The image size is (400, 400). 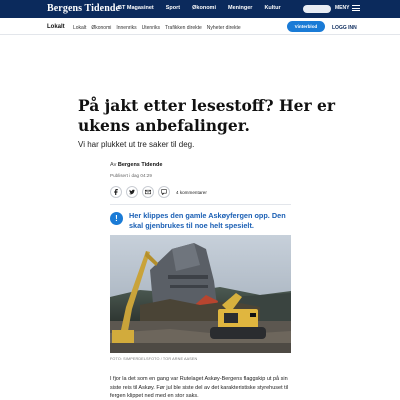 What do you see at coordinates (342, 8) in the screenshot?
I see `menu-label: MENY` at bounding box center [342, 8].